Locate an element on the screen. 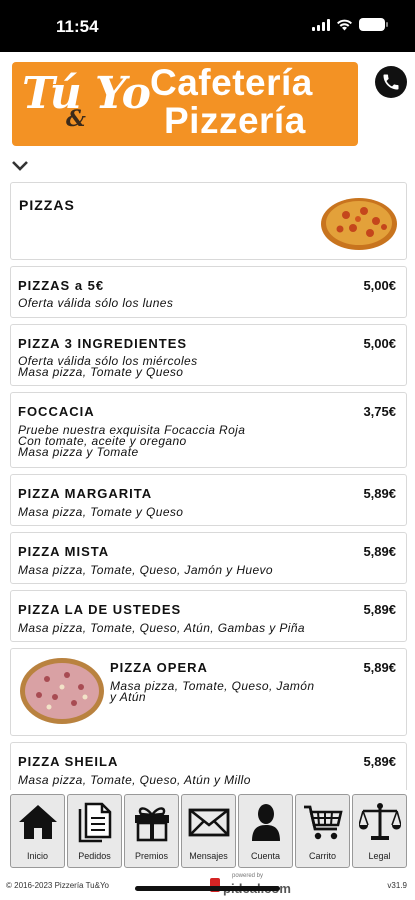 This screenshot has height=900, width=415. tab-cuenta: Cuenta is located at coordinates (265, 831).